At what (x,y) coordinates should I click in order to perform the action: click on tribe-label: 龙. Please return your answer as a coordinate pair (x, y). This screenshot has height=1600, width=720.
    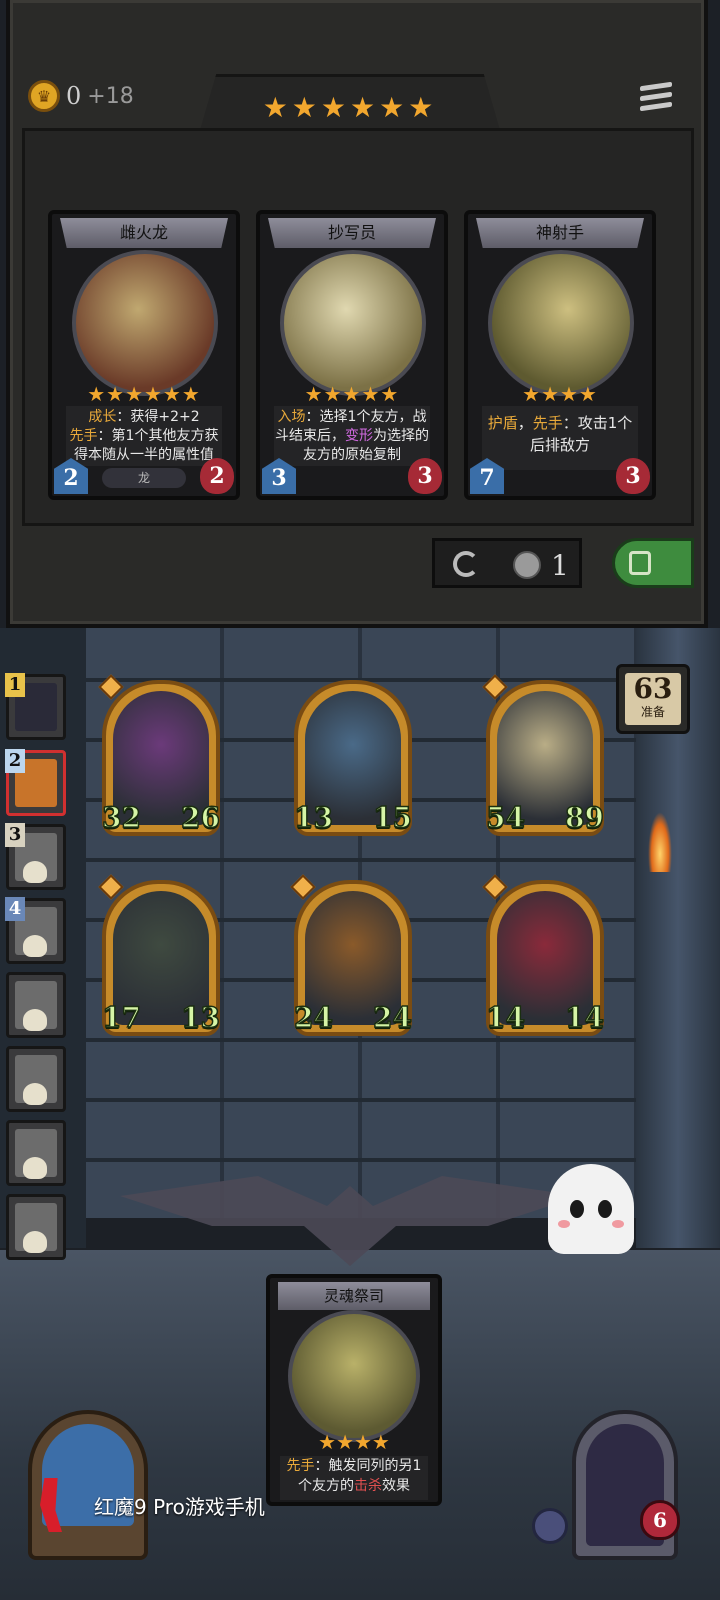
    Looking at the image, I should click on (144, 478).